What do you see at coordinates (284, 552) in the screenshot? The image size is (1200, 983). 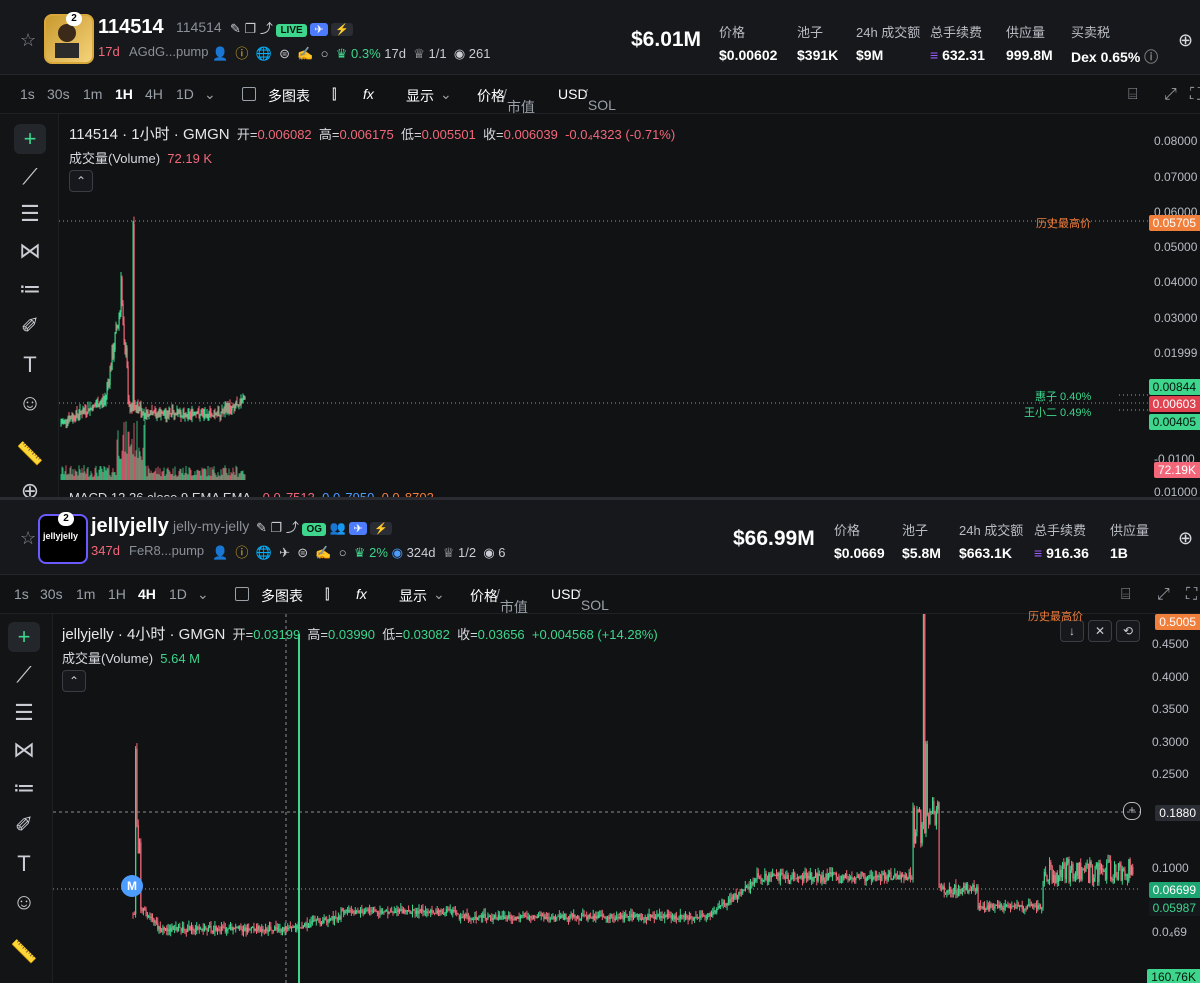 I see `telegram-link-icon: ✈` at bounding box center [284, 552].